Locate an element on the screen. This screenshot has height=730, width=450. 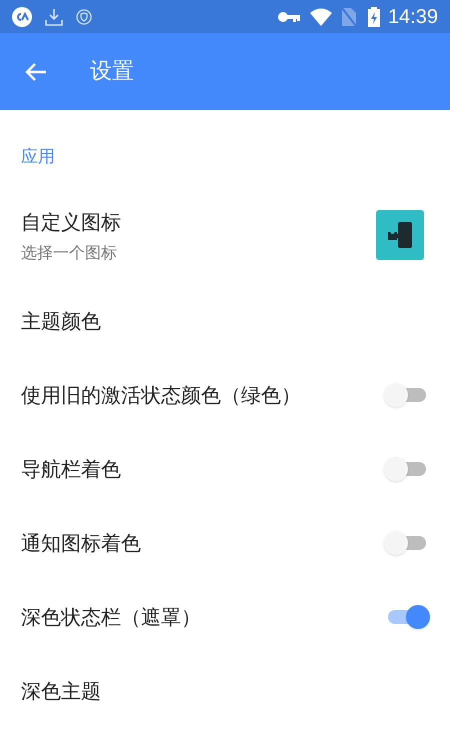
settings-item: 通知图标着色 is located at coordinates (225, 543).